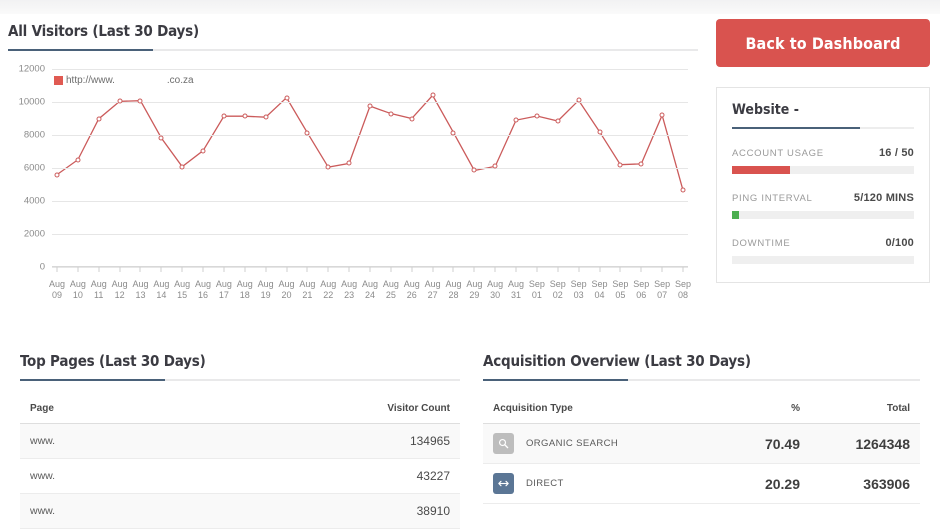 The image size is (940, 529). What do you see at coordinates (31, 69) in the screenshot?
I see `y-axis-tick-label: 12000` at bounding box center [31, 69].